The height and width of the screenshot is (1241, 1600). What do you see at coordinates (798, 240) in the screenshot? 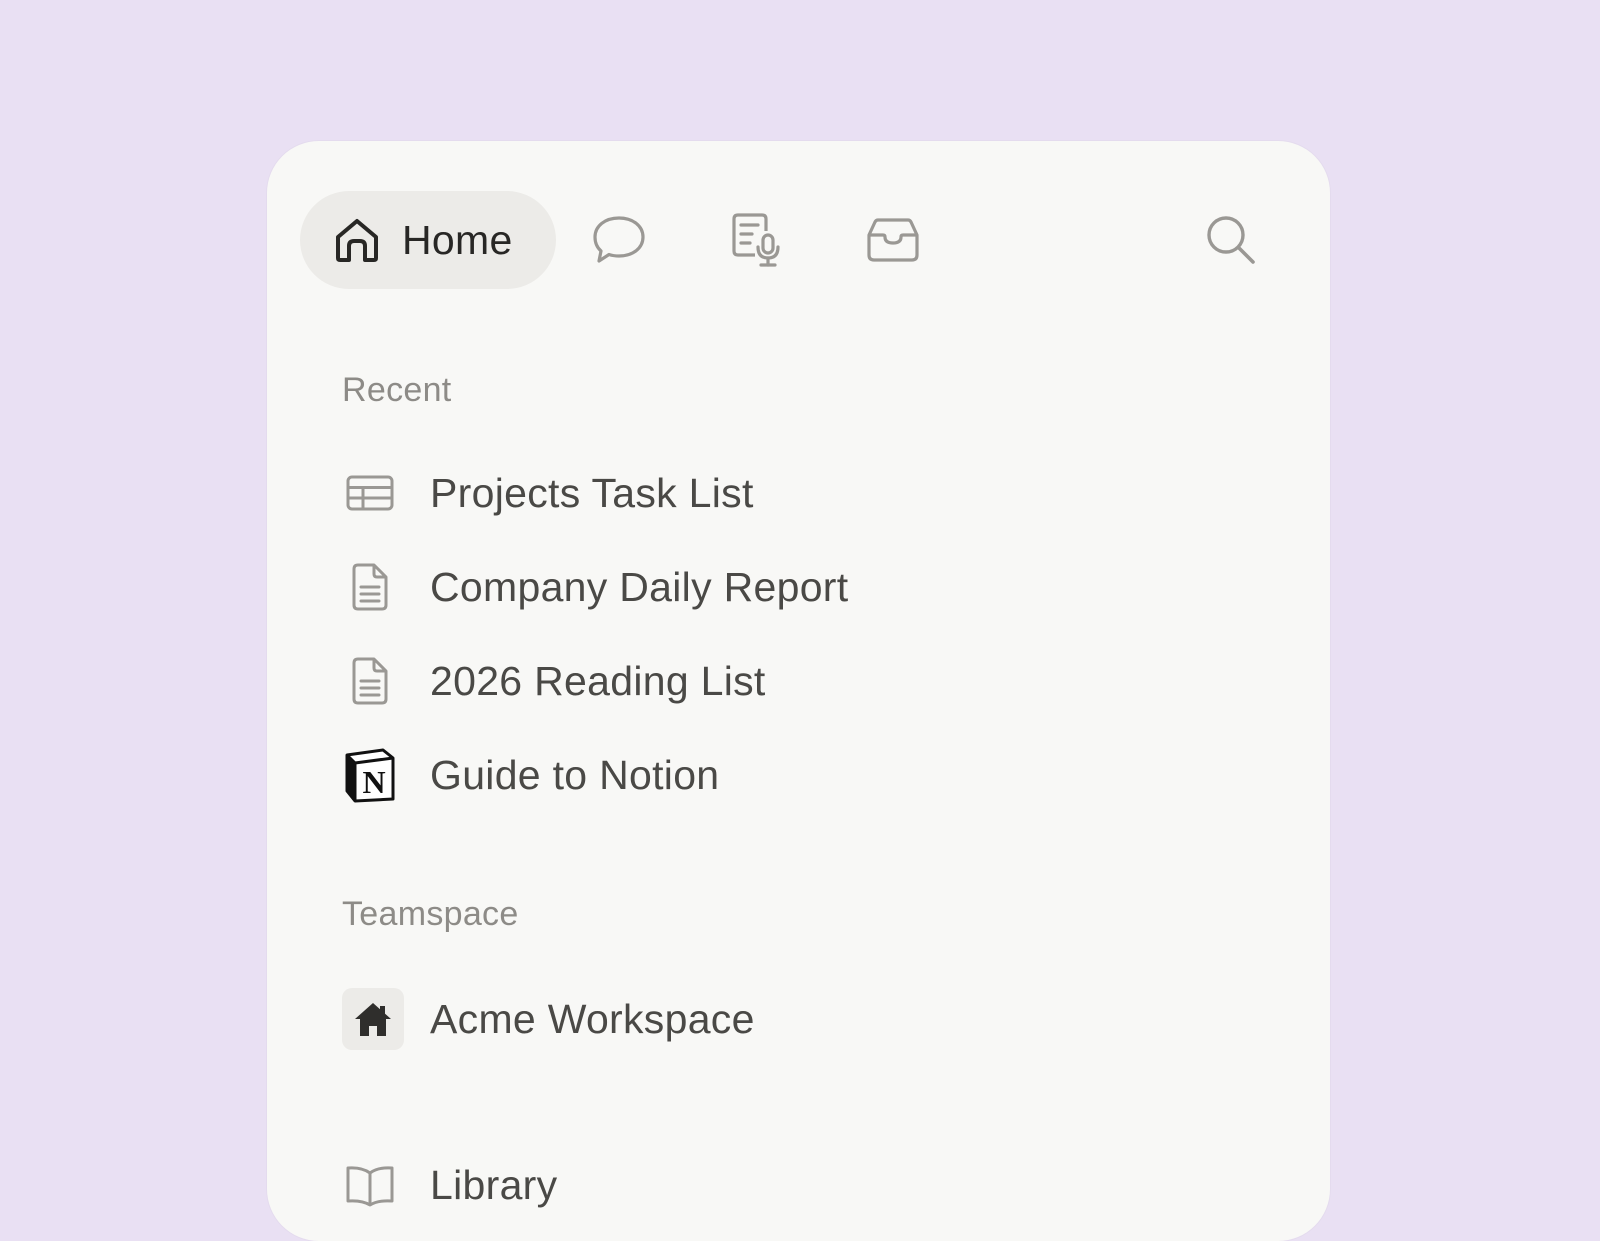
I see `top-tab-bar: Home` at bounding box center [798, 240].